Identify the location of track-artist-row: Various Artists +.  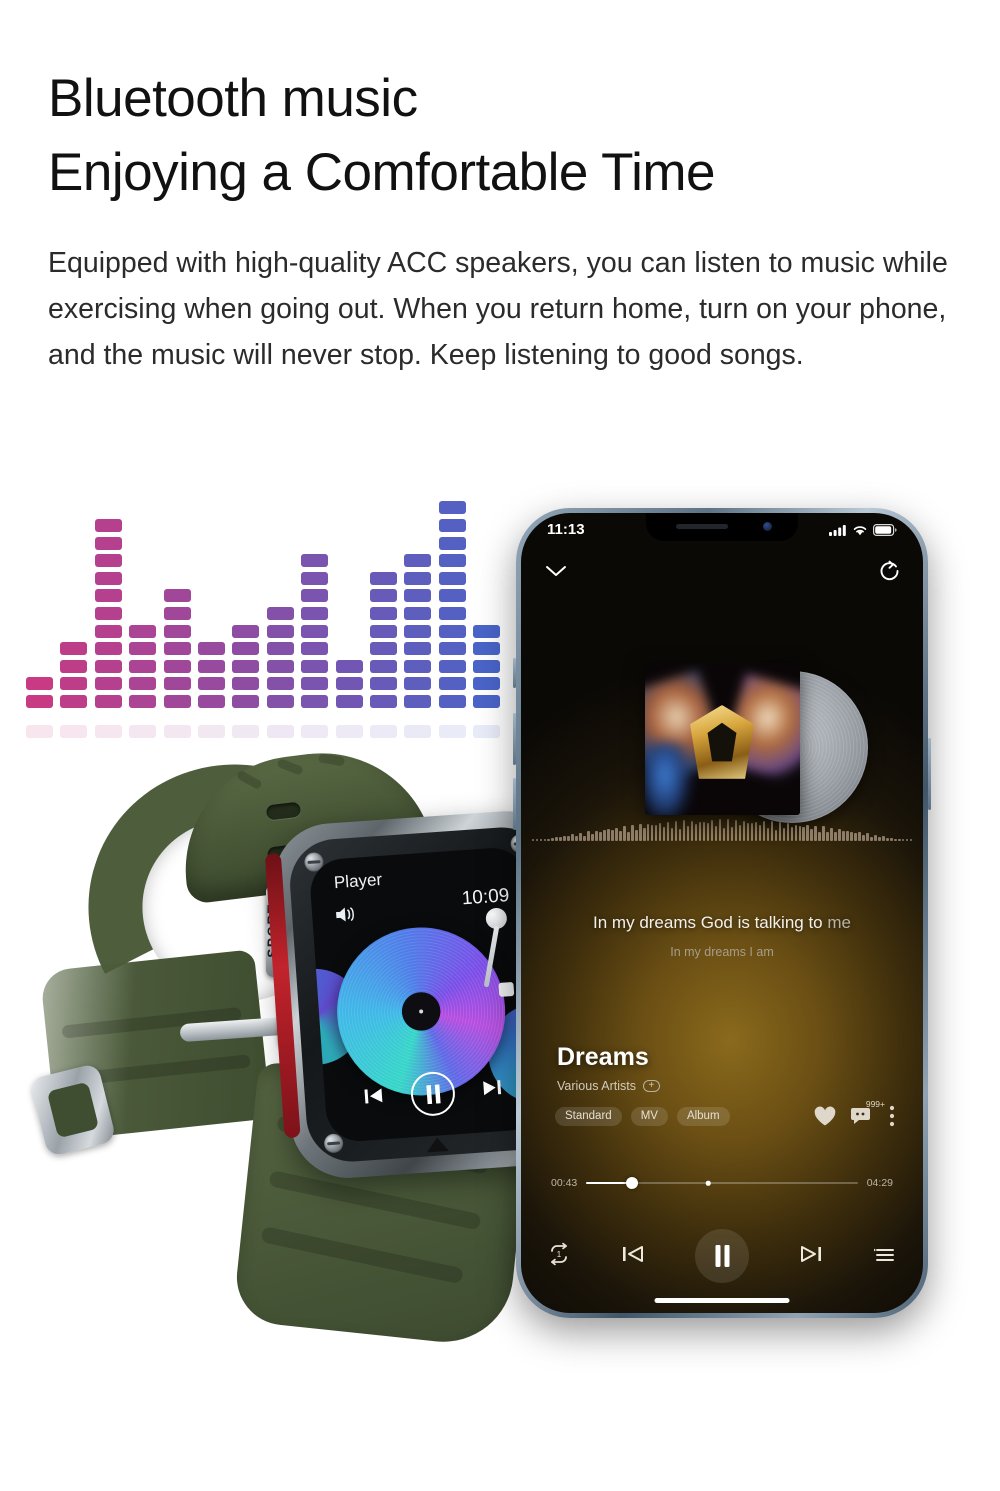
(608, 1086).